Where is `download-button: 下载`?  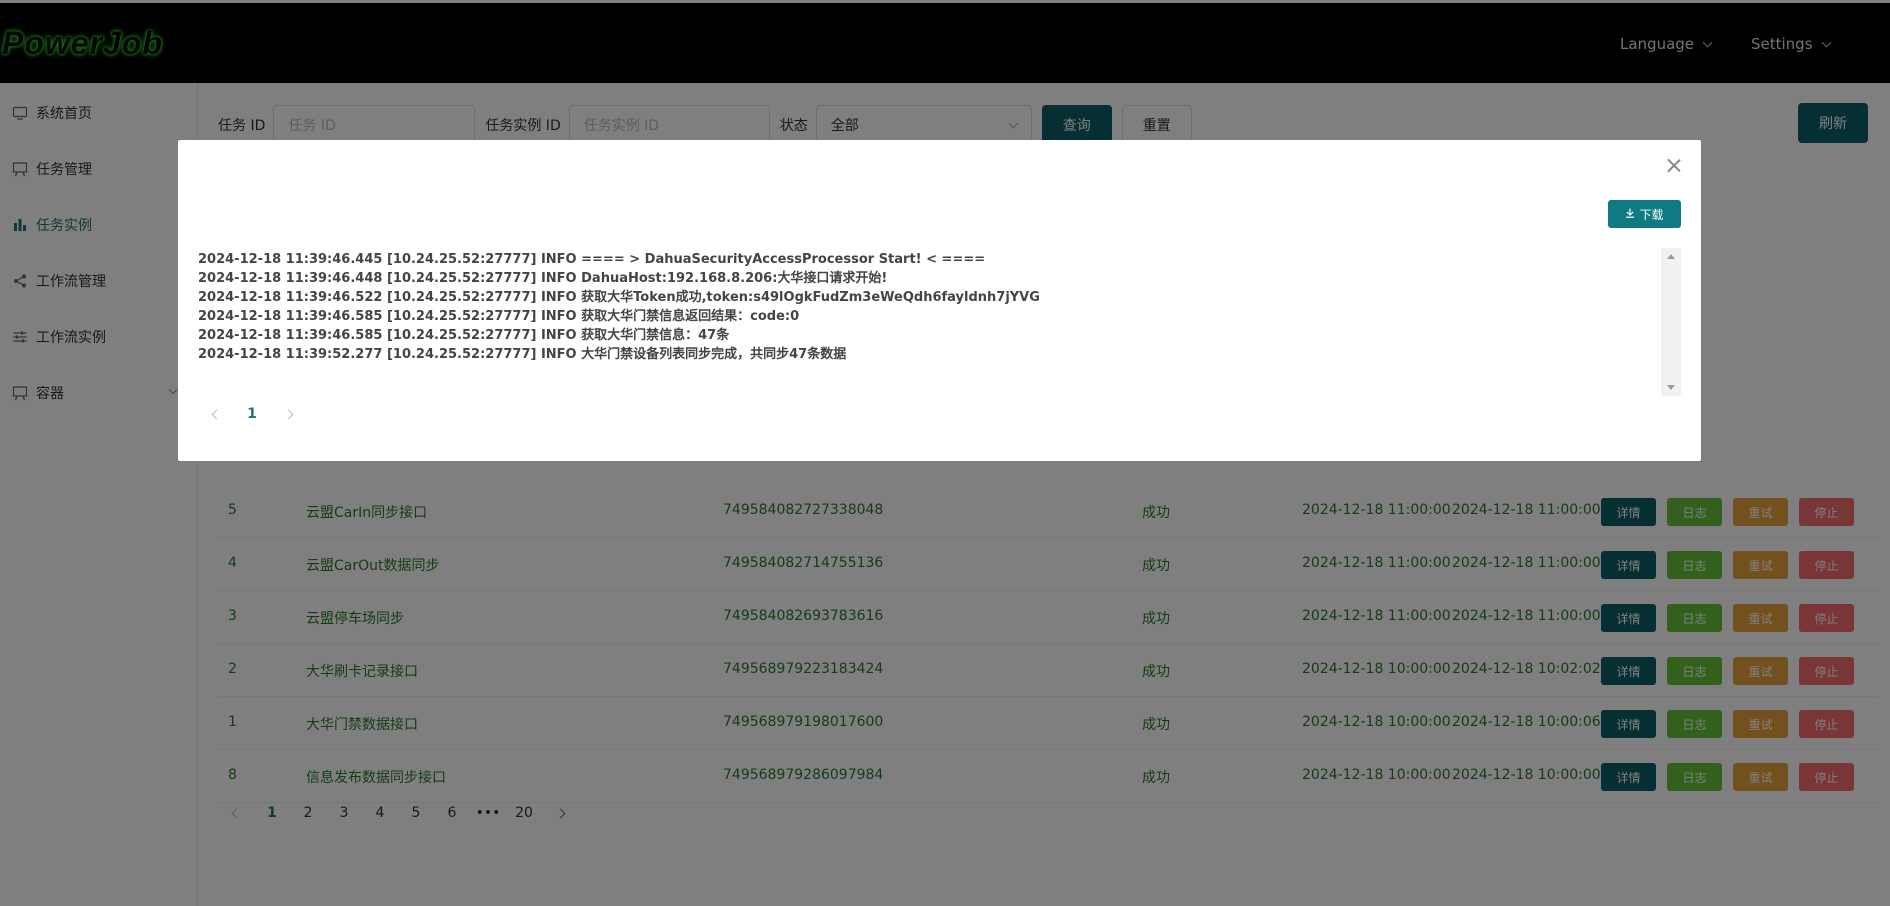 download-button: 下载 is located at coordinates (1644, 214).